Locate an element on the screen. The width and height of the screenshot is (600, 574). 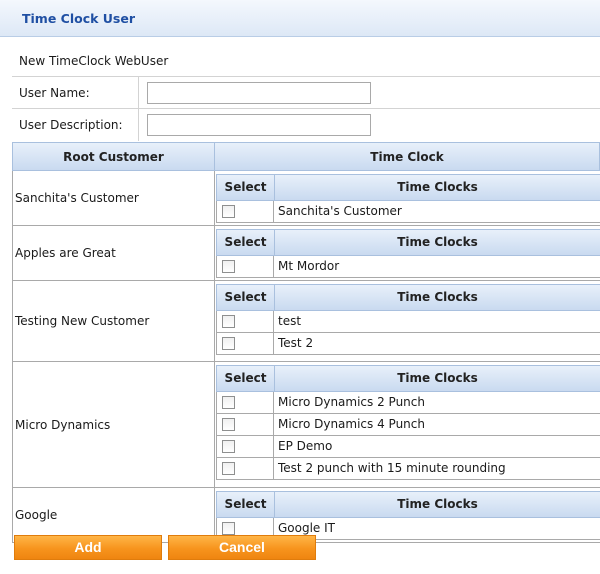
time-clock-row: Micro Dynamics 2 Punch is located at coordinates (408, 403).